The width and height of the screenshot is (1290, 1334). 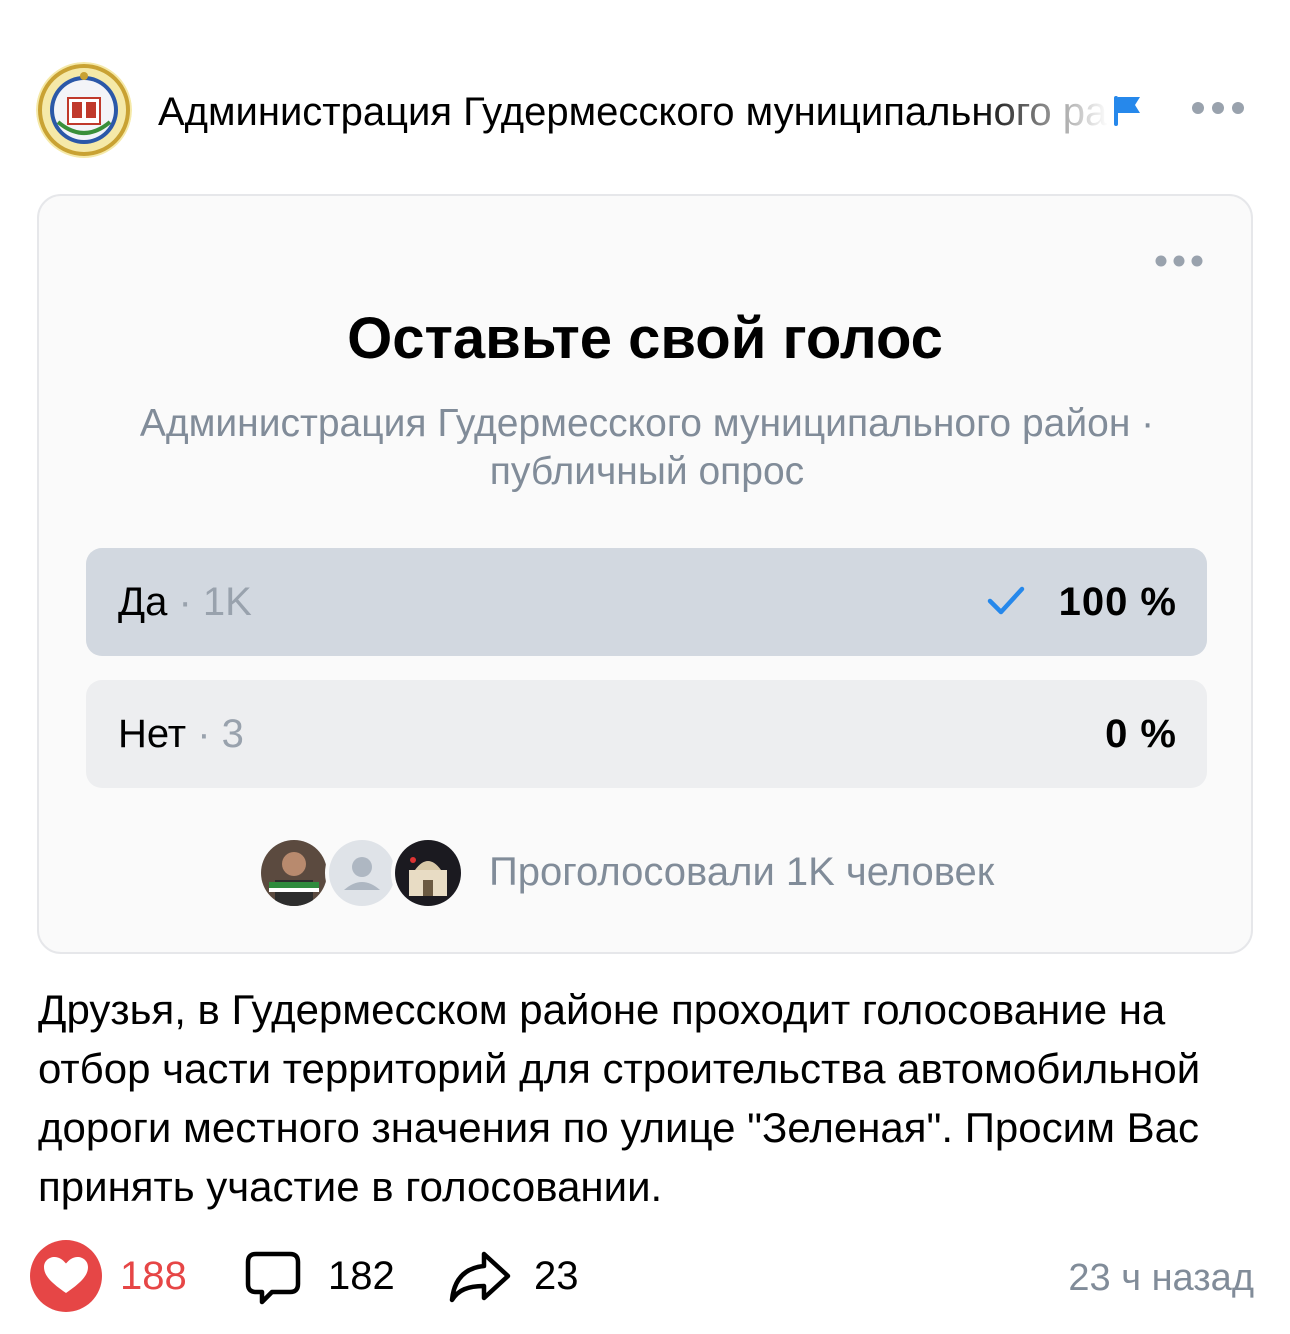 I want to click on poll-option-label: Нет, so click(x=152, y=734).